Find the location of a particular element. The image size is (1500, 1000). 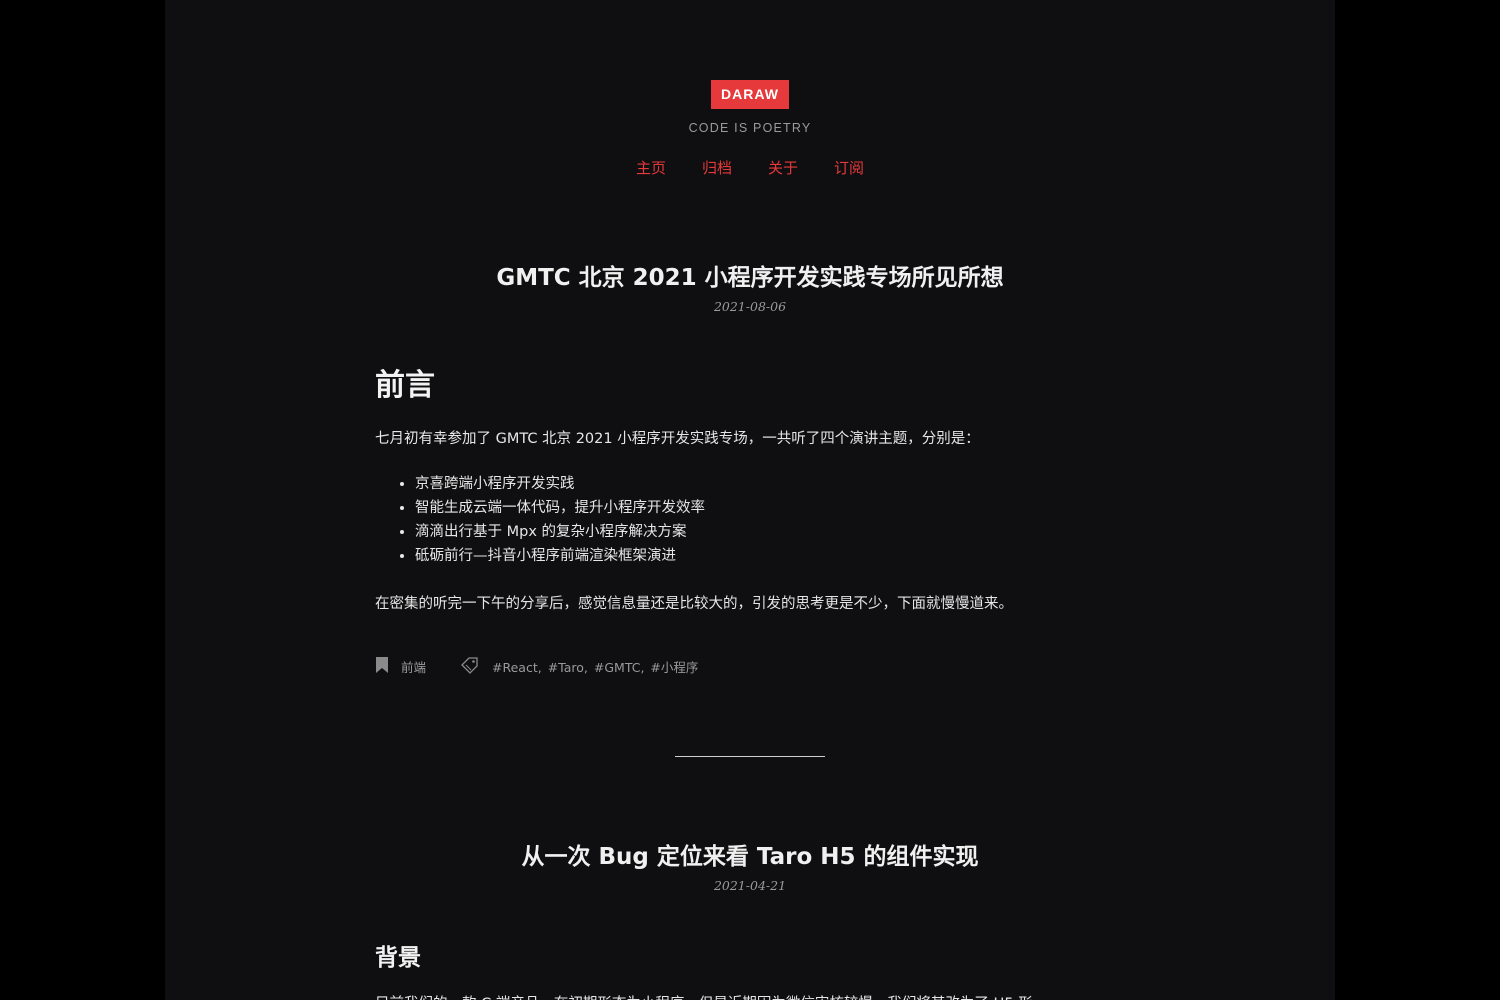

post-title: GMTC 北京 2021 小程序开发实践专场所见所想 is located at coordinates (750, 275).